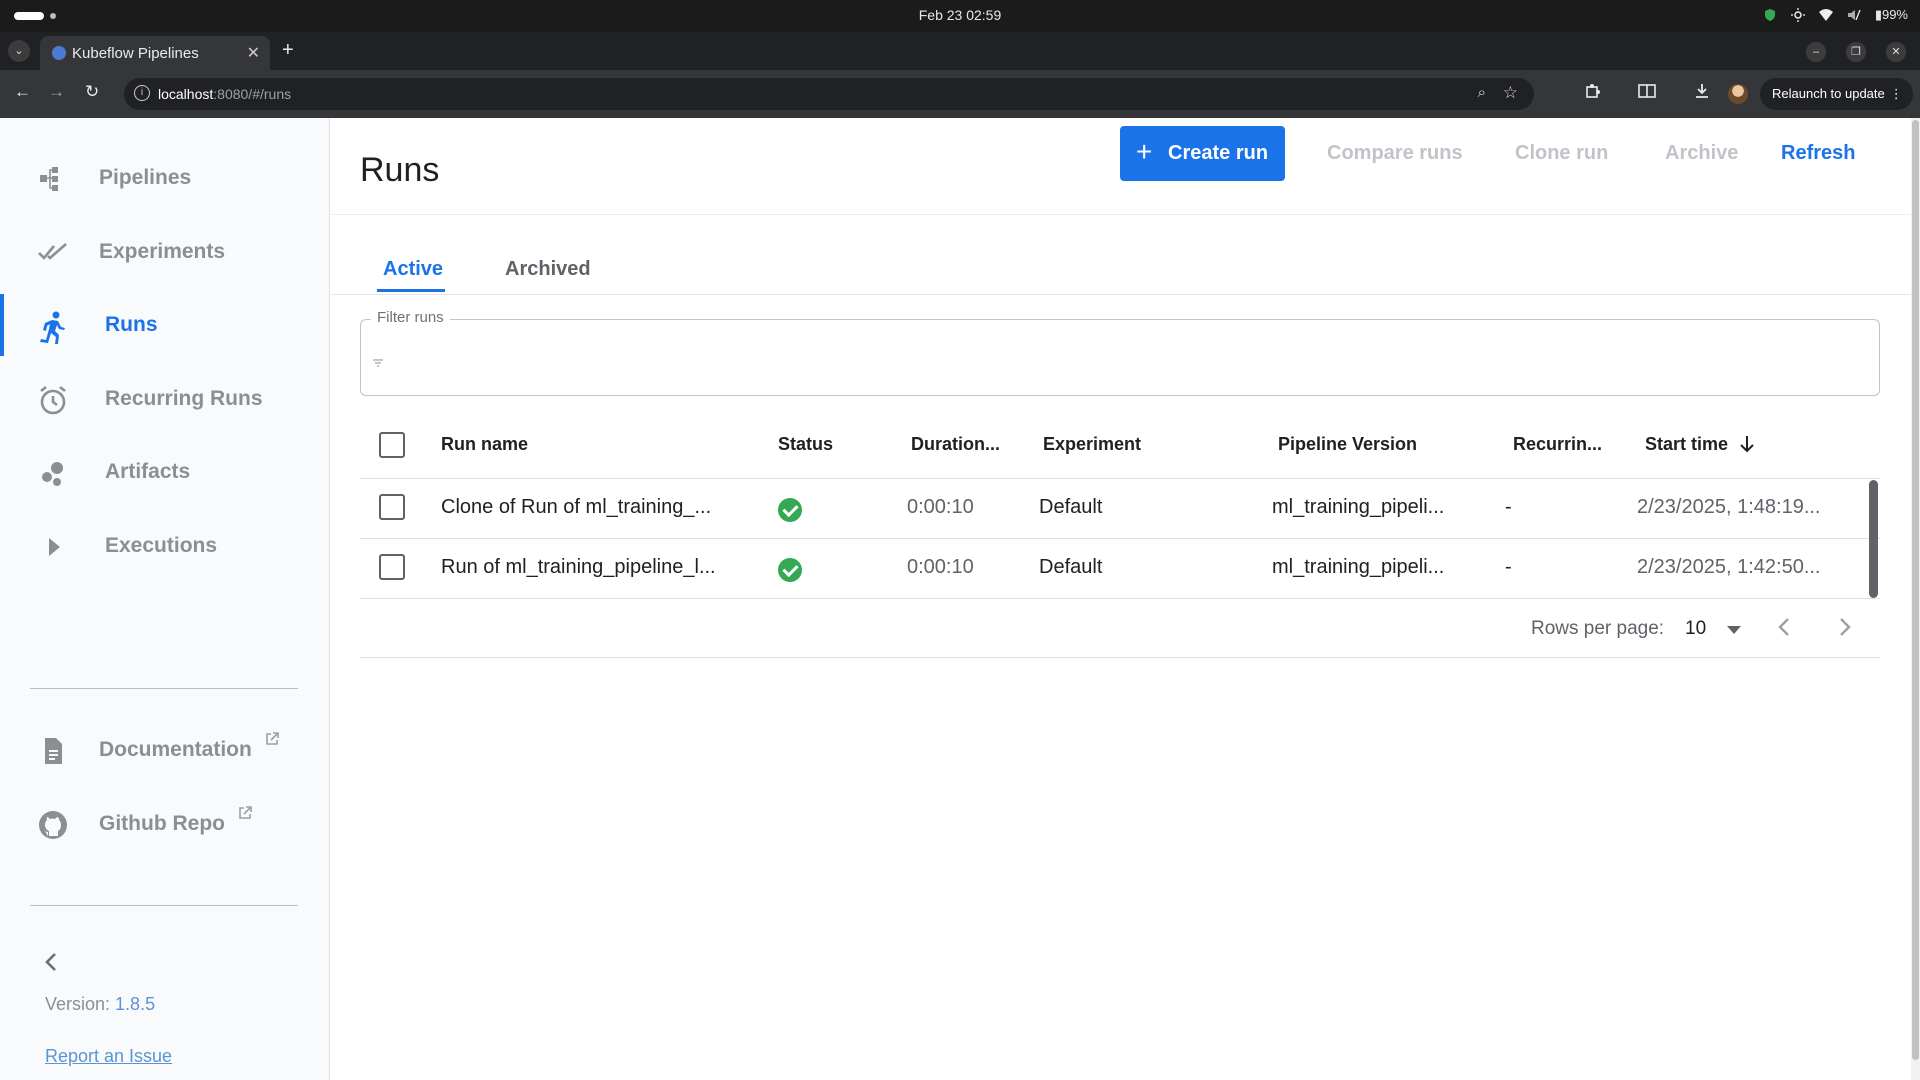  I want to click on select-all-checkbox, so click(392, 445).